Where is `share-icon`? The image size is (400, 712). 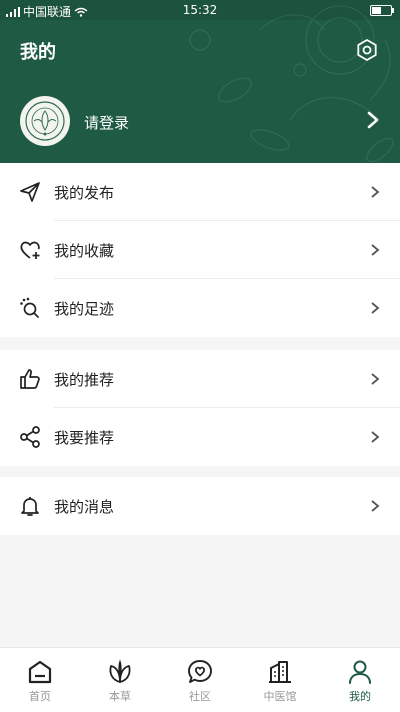
share-icon is located at coordinates (30, 437).